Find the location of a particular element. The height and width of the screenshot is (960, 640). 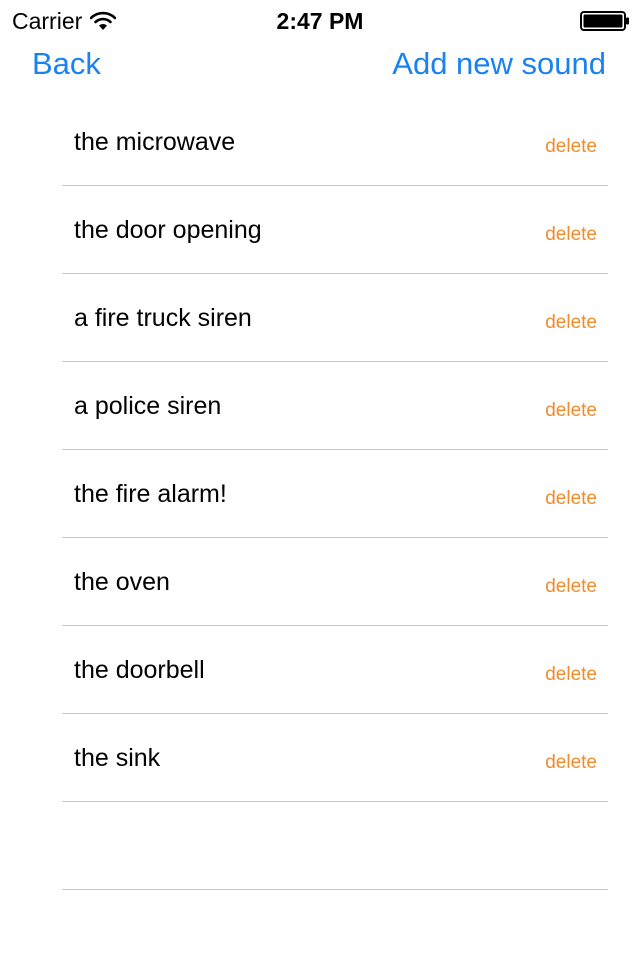

list-item: the doorbell delete is located at coordinates (335, 670).